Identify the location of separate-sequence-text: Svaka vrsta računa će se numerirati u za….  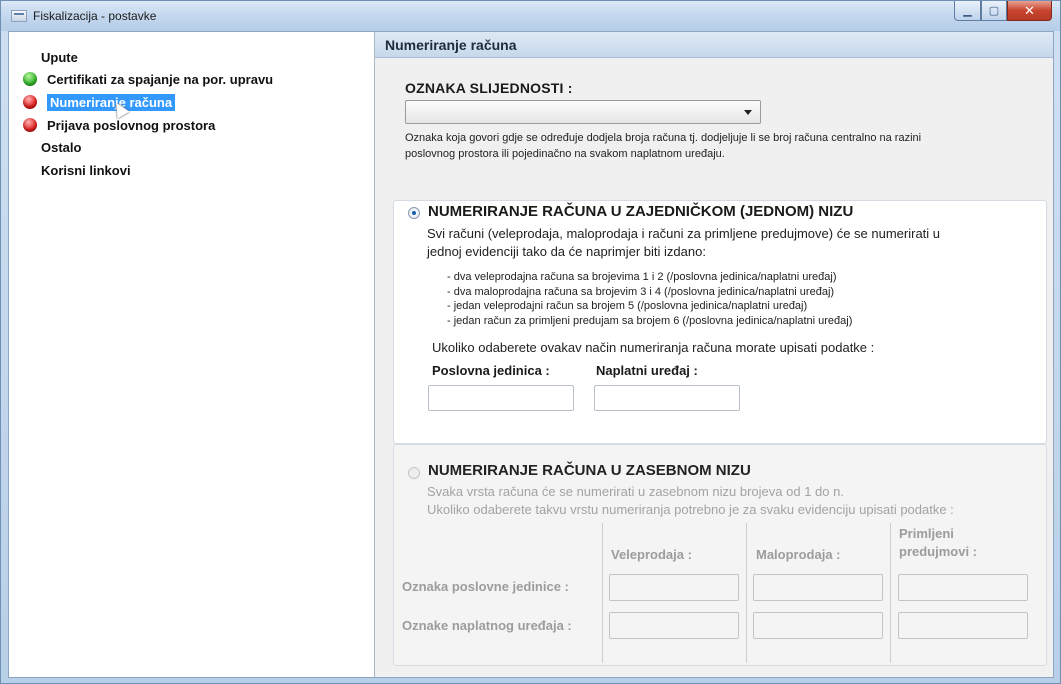
(690, 501).